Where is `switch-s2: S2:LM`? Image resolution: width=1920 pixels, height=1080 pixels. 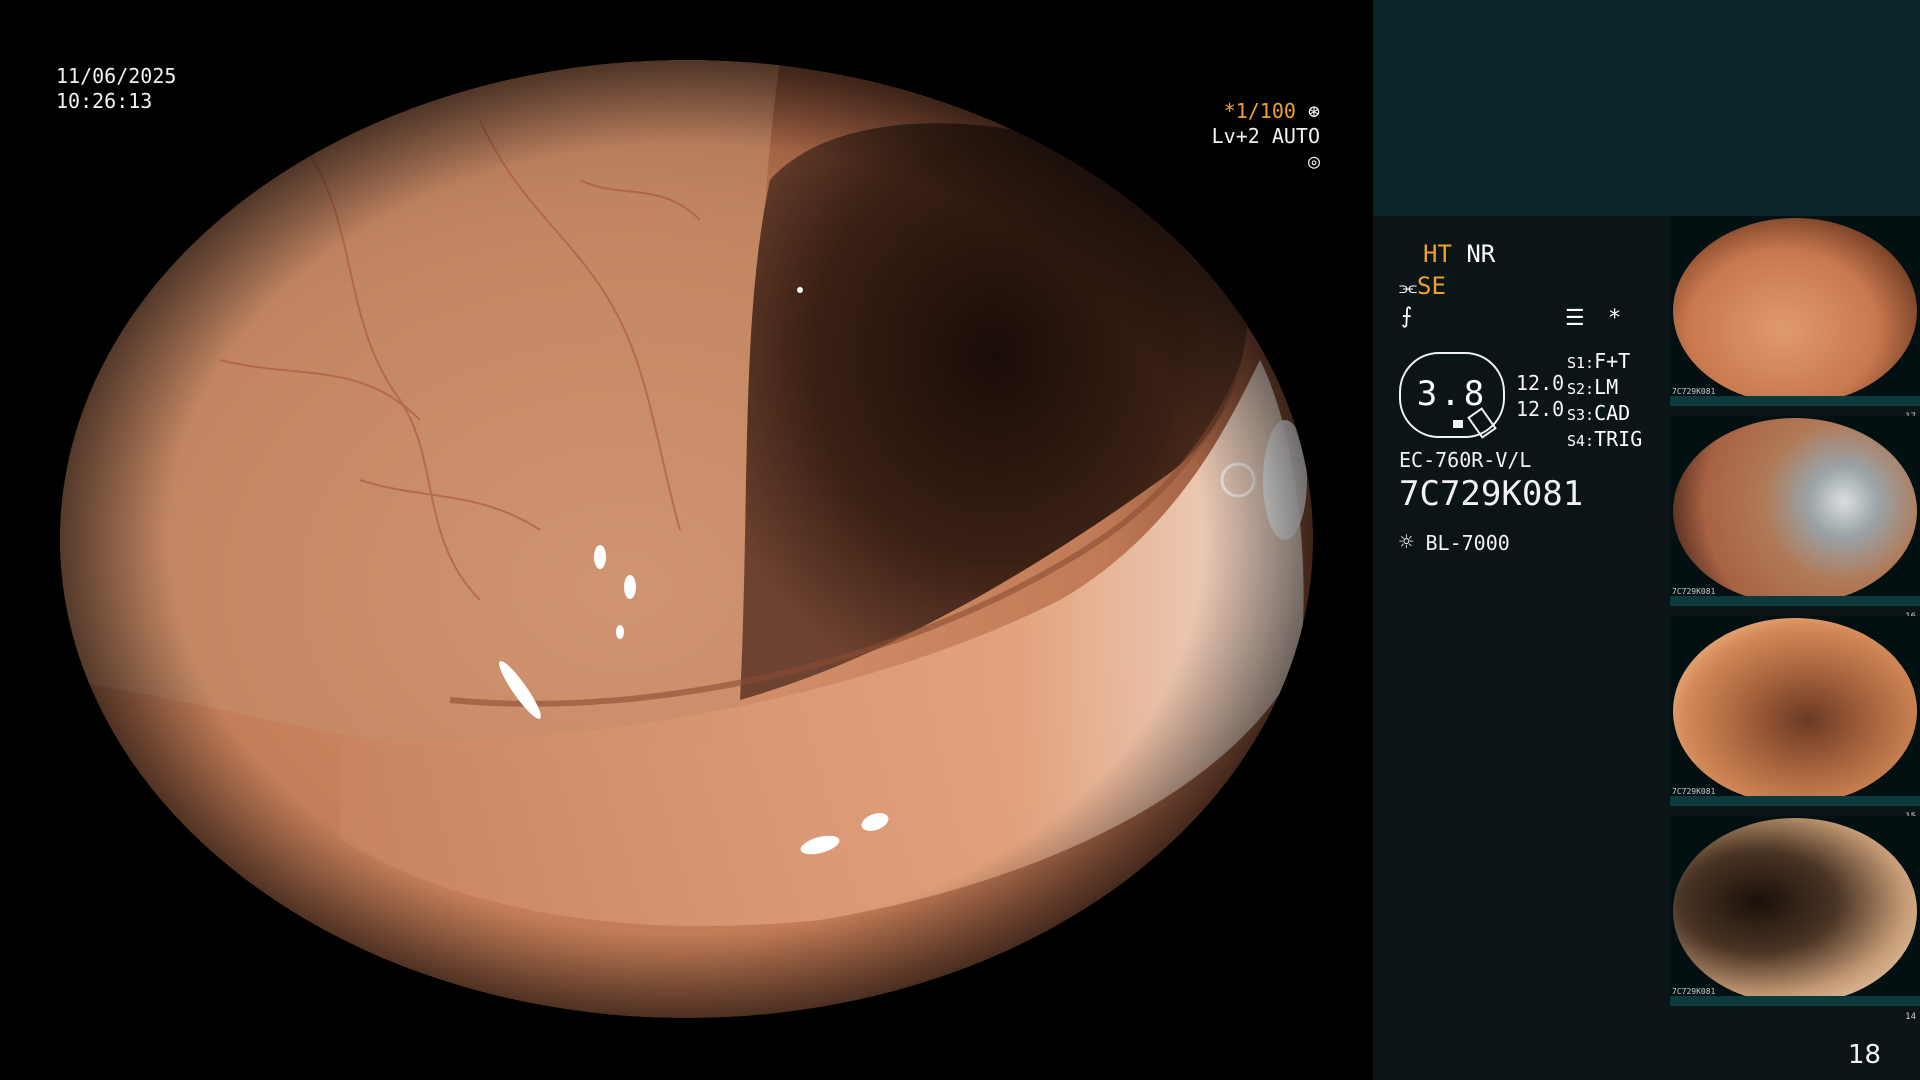 switch-s2: S2:LM is located at coordinates (1592, 388).